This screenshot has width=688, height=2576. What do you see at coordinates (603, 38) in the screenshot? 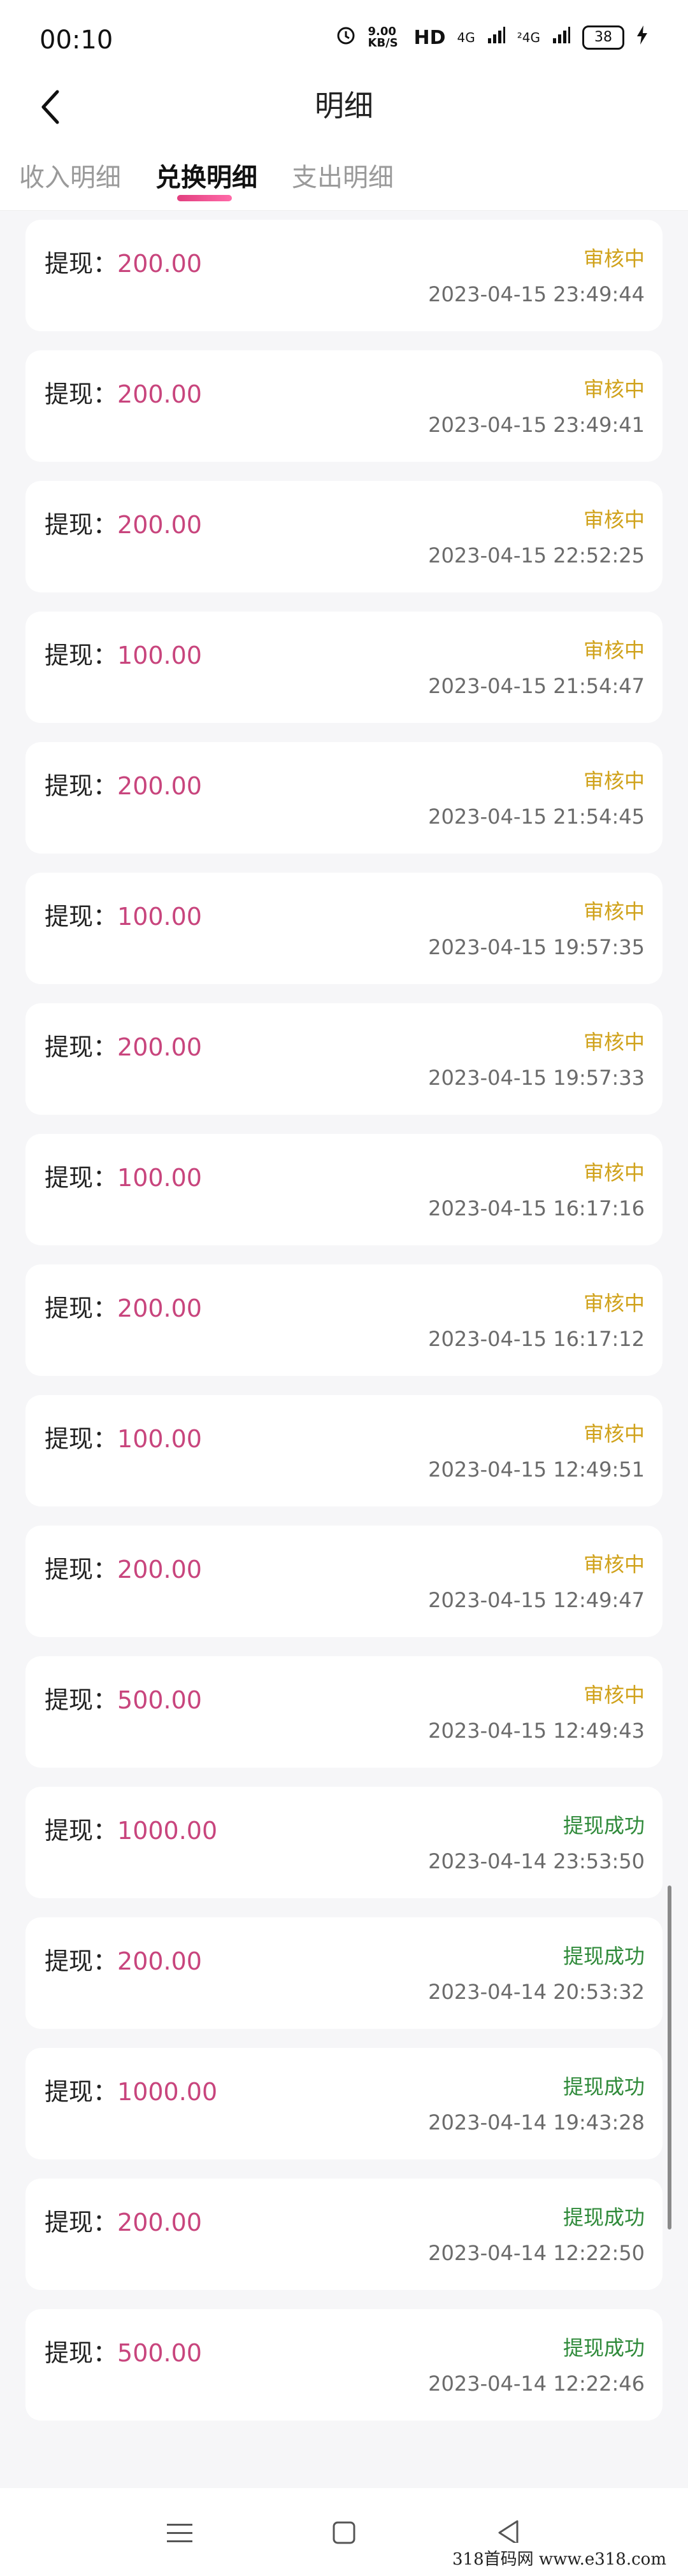
I see `battery-icon: 38` at bounding box center [603, 38].